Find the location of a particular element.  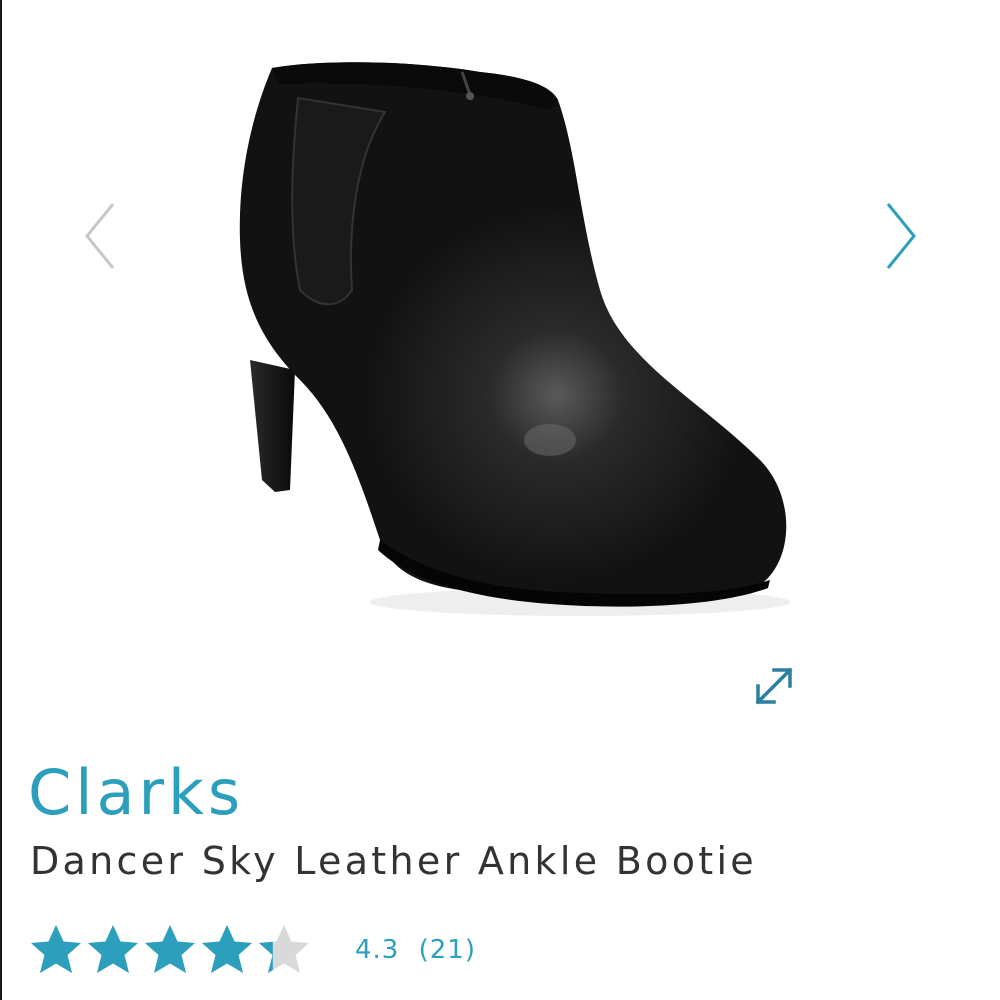

expand-icon is located at coordinates (774, 686).